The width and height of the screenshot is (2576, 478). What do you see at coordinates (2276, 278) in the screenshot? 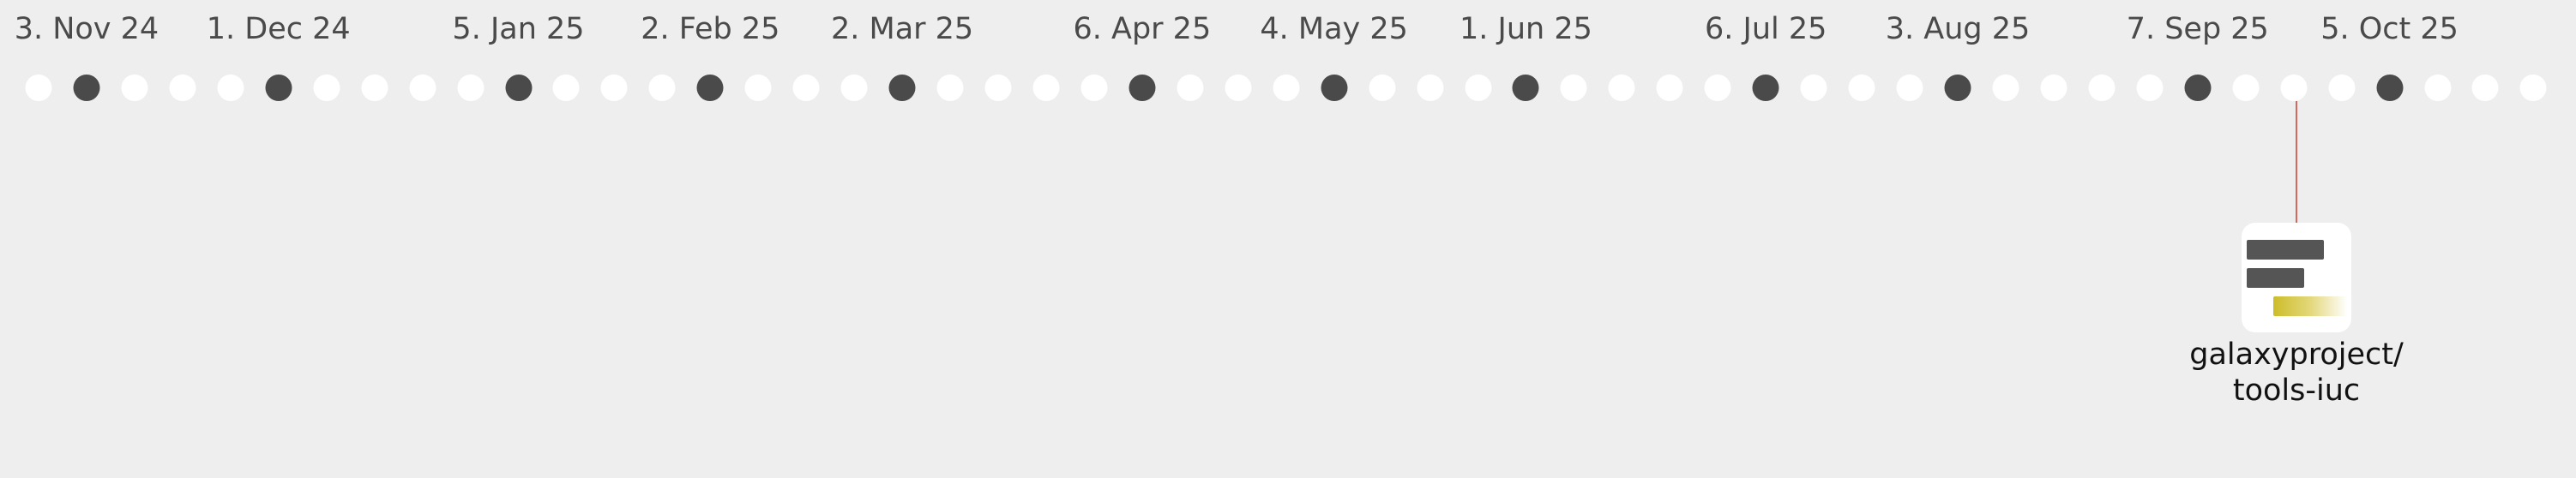
I see `icon-bar-middle` at bounding box center [2276, 278].